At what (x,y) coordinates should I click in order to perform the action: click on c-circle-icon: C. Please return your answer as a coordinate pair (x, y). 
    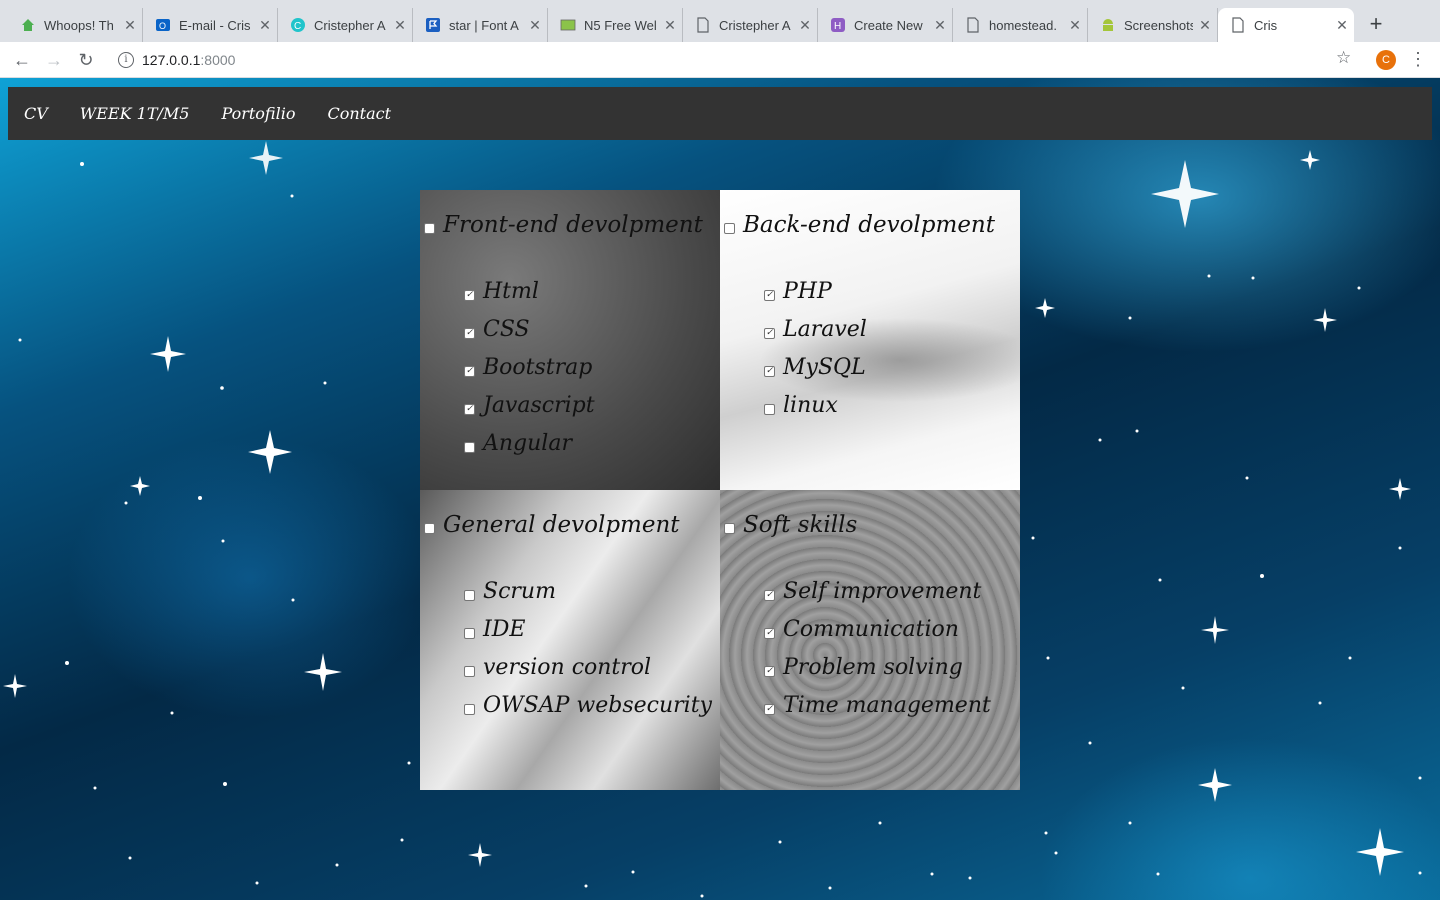
    Looking at the image, I should click on (298, 25).